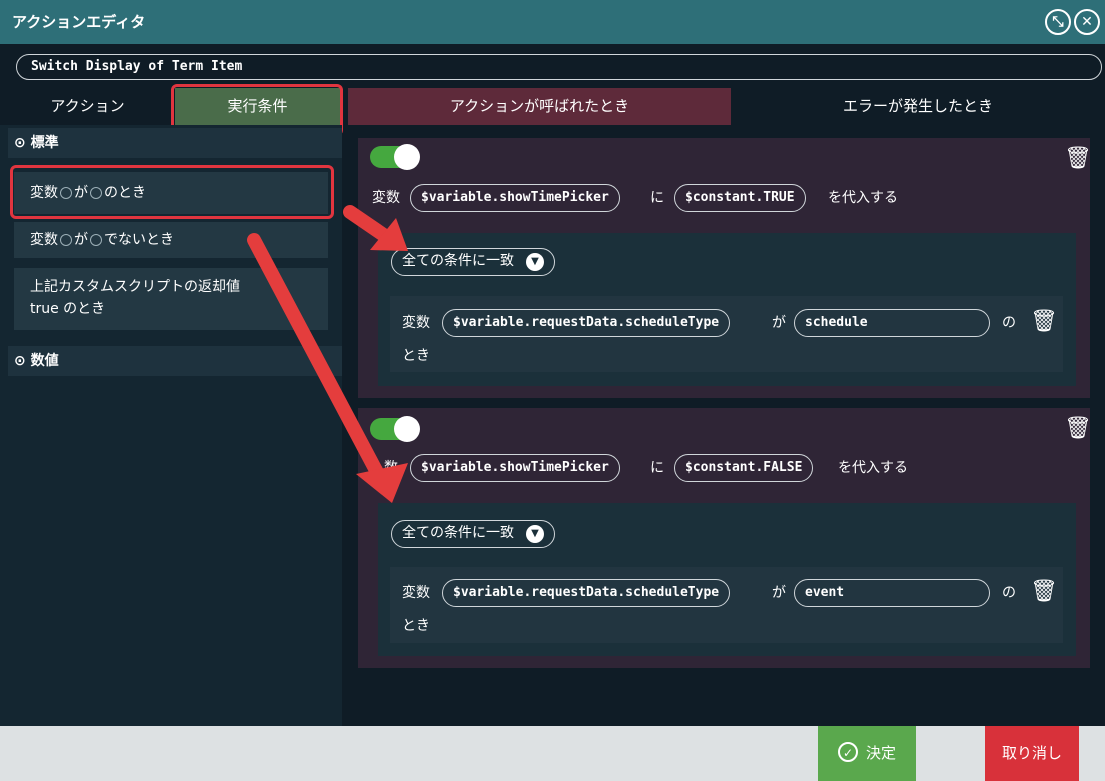 This screenshot has height=781, width=1105. Describe the element at coordinates (1032, 753) in the screenshot. I see `cancel-button: 取り消し` at that location.